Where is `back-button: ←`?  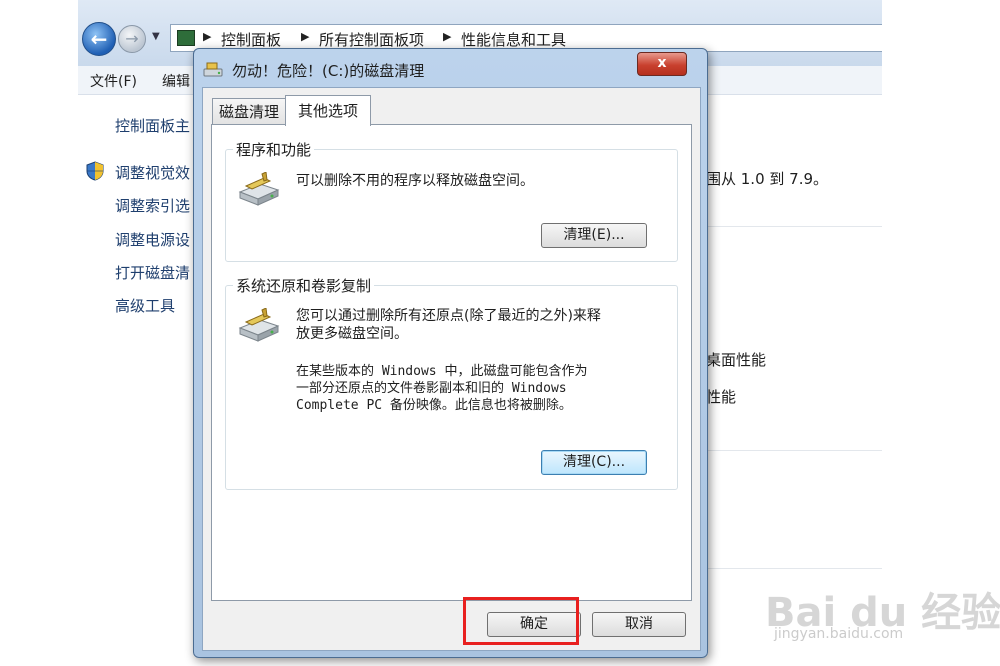 back-button: ← is located at coordinates (99, 39).